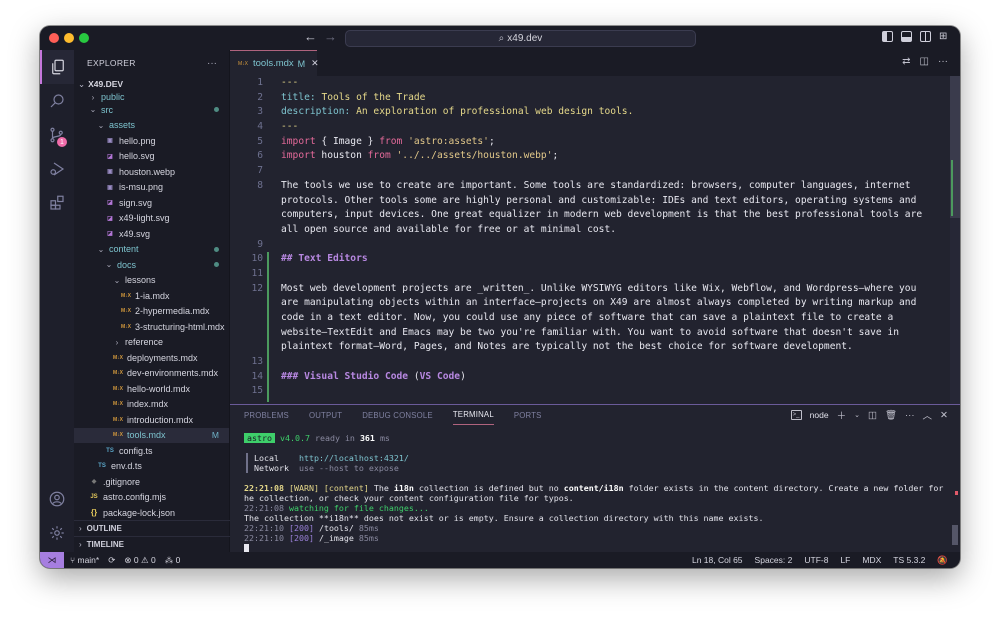  Describe the element at coordinates (57, 101) in the screenshot. I see `activity-search` at that location.